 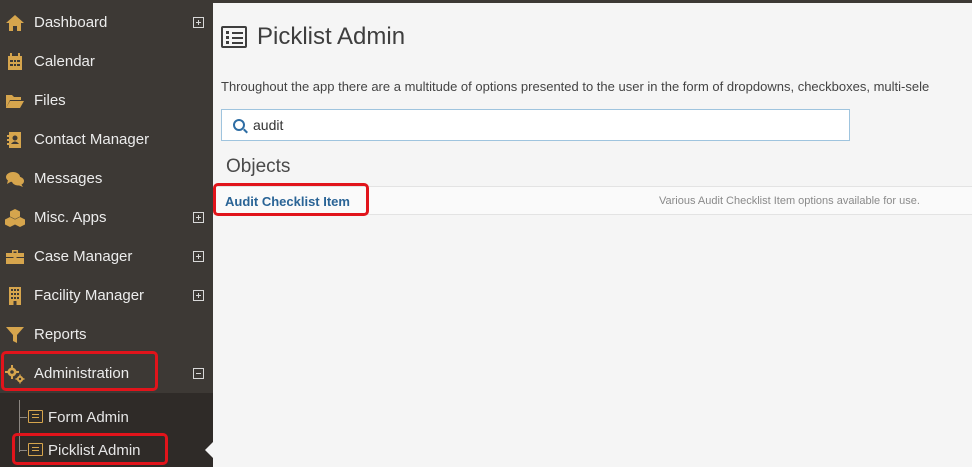 I want to click on list-alt-icon, so click(x=234, y=37).